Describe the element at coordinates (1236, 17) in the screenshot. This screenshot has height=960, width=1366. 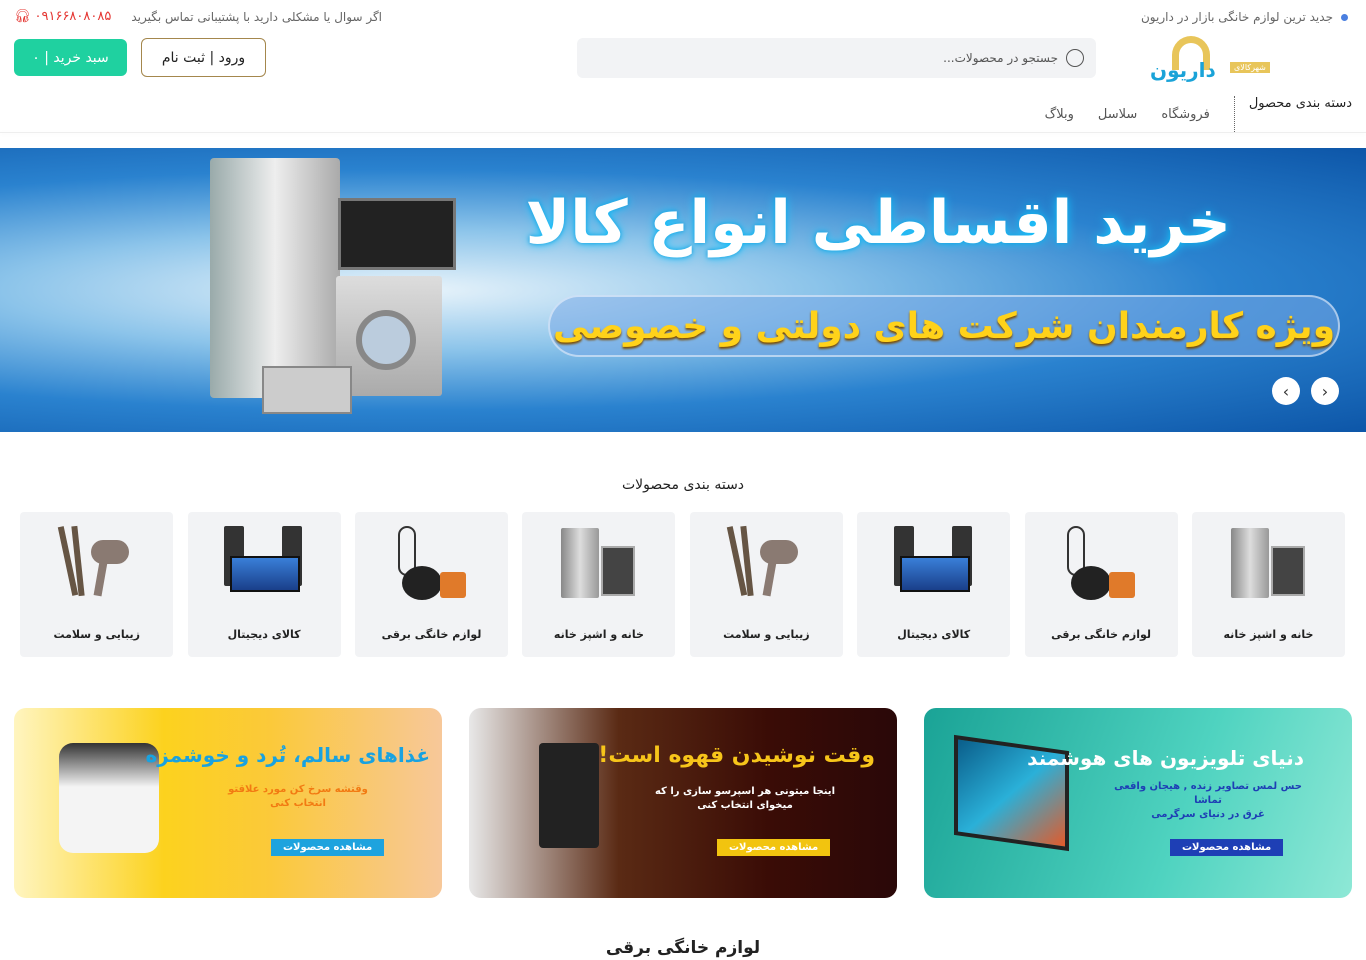
I see `announcement-text: جدید ترین لوازم خانگی بازار در داریون` at that location.